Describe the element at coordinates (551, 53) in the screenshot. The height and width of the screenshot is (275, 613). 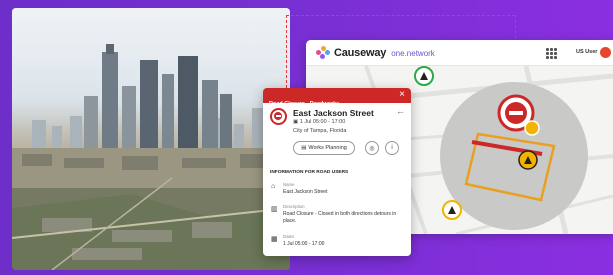
I see `apps-grid-icon` at that location.